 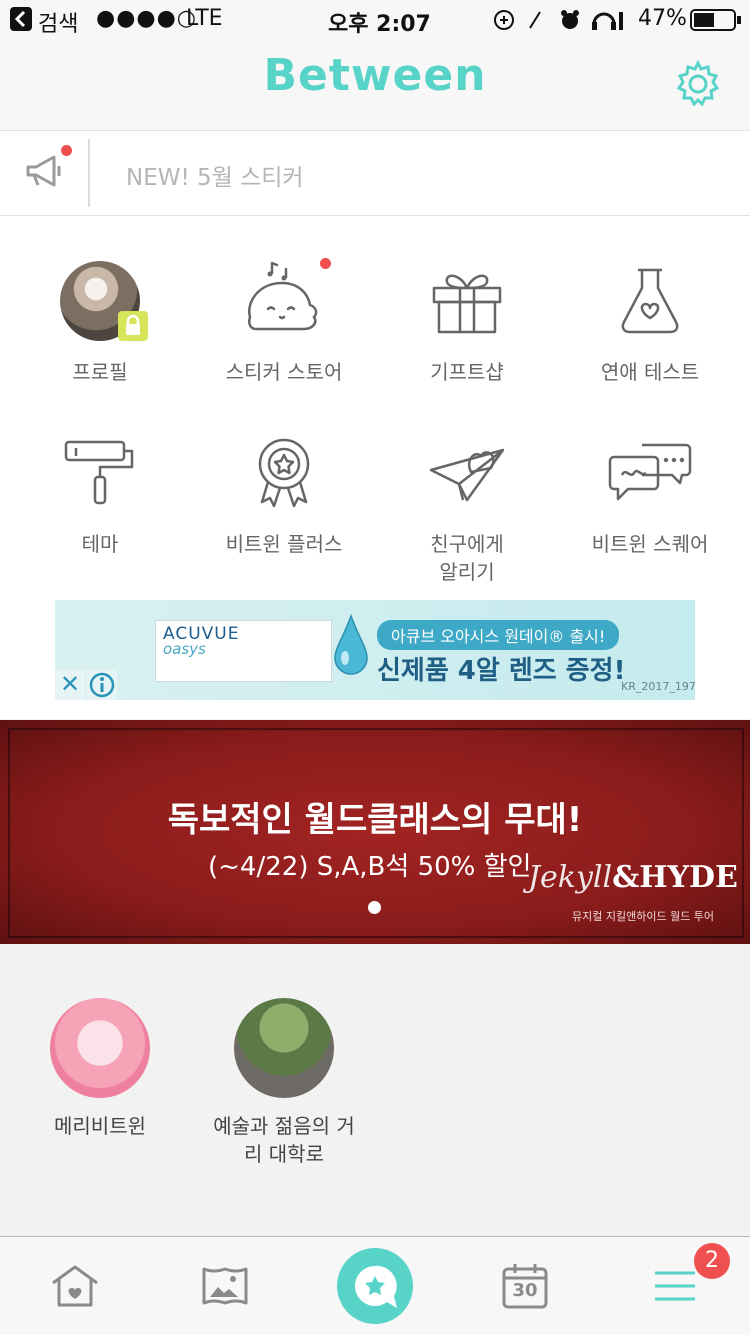 I want to click on menu-item-gift-shop: 기프트샵, so click(x=467, y=321).